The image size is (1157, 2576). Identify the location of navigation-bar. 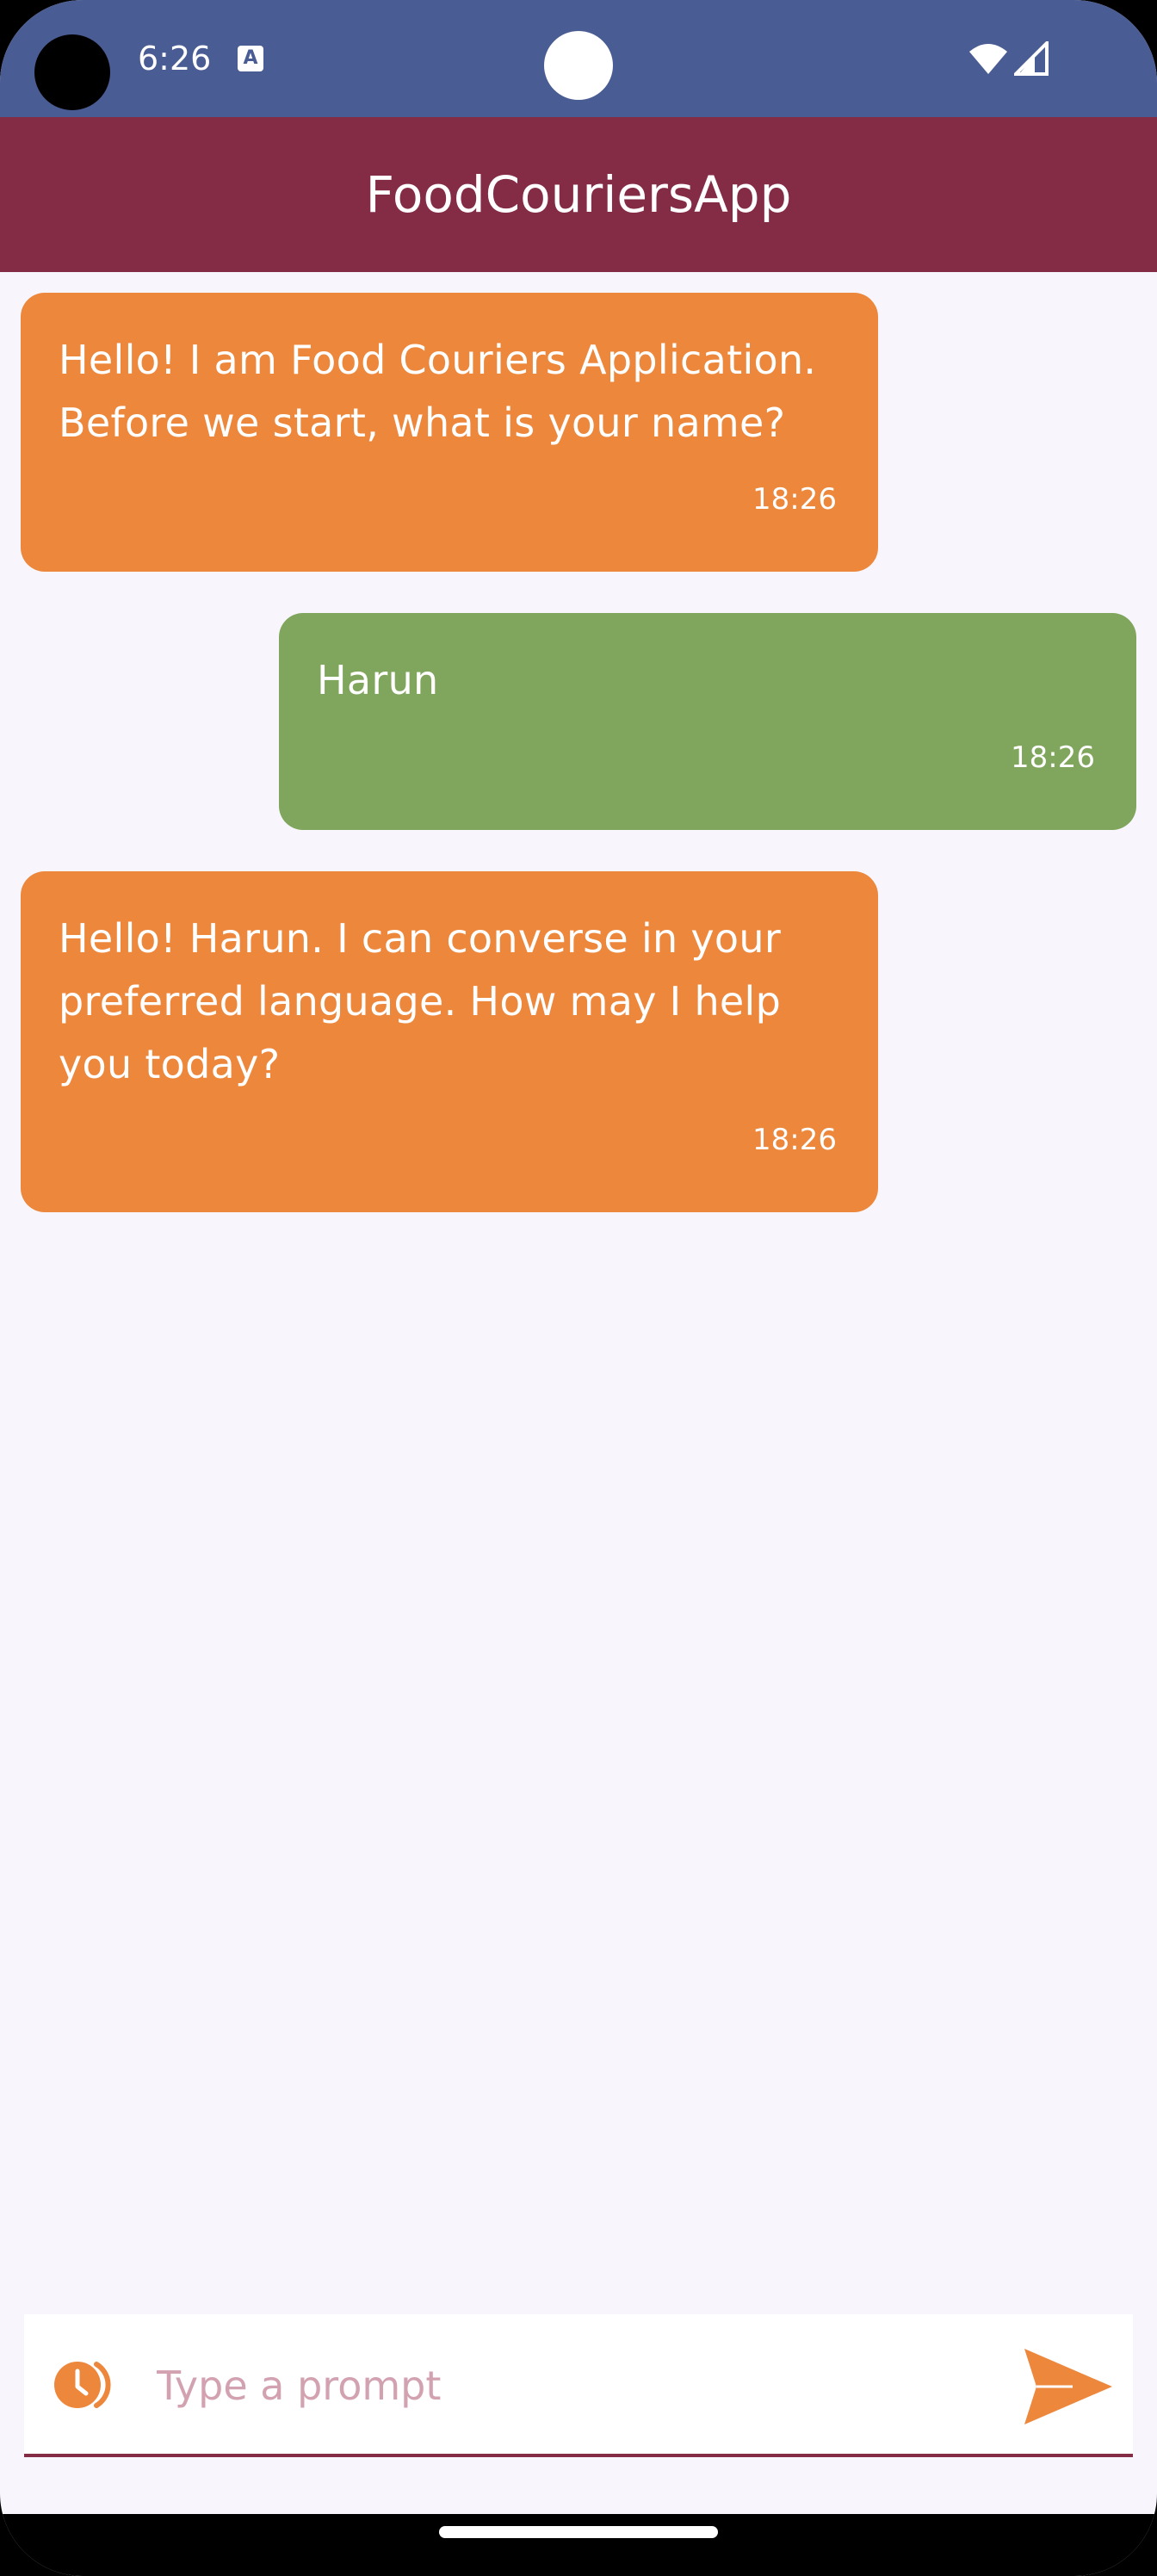
(579, 2545).